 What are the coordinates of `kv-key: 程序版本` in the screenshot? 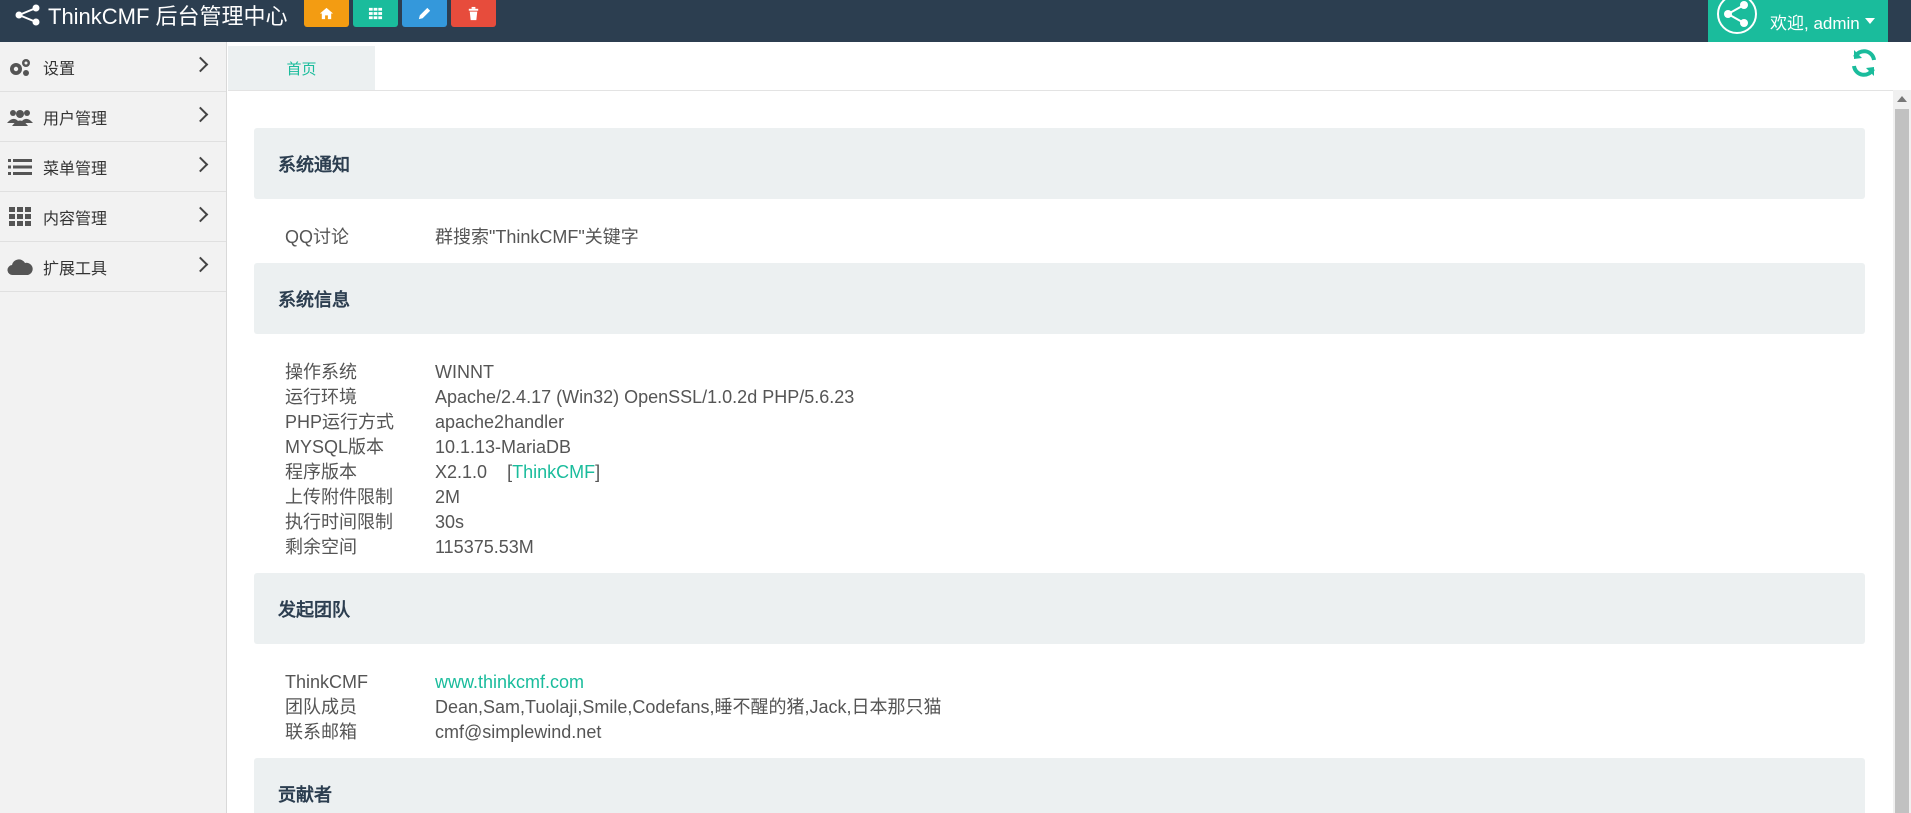 It's located at (321, 472).